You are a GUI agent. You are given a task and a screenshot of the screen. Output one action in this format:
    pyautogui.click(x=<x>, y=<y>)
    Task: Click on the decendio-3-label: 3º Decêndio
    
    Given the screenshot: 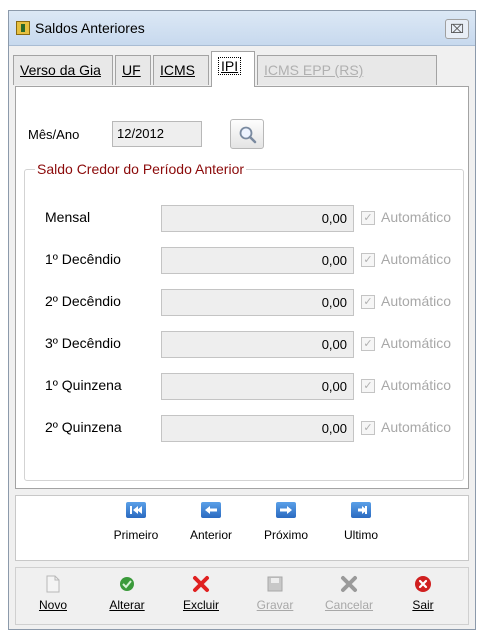 What is the action you would take?
    pyautogui.click(x=83, y=343)
    